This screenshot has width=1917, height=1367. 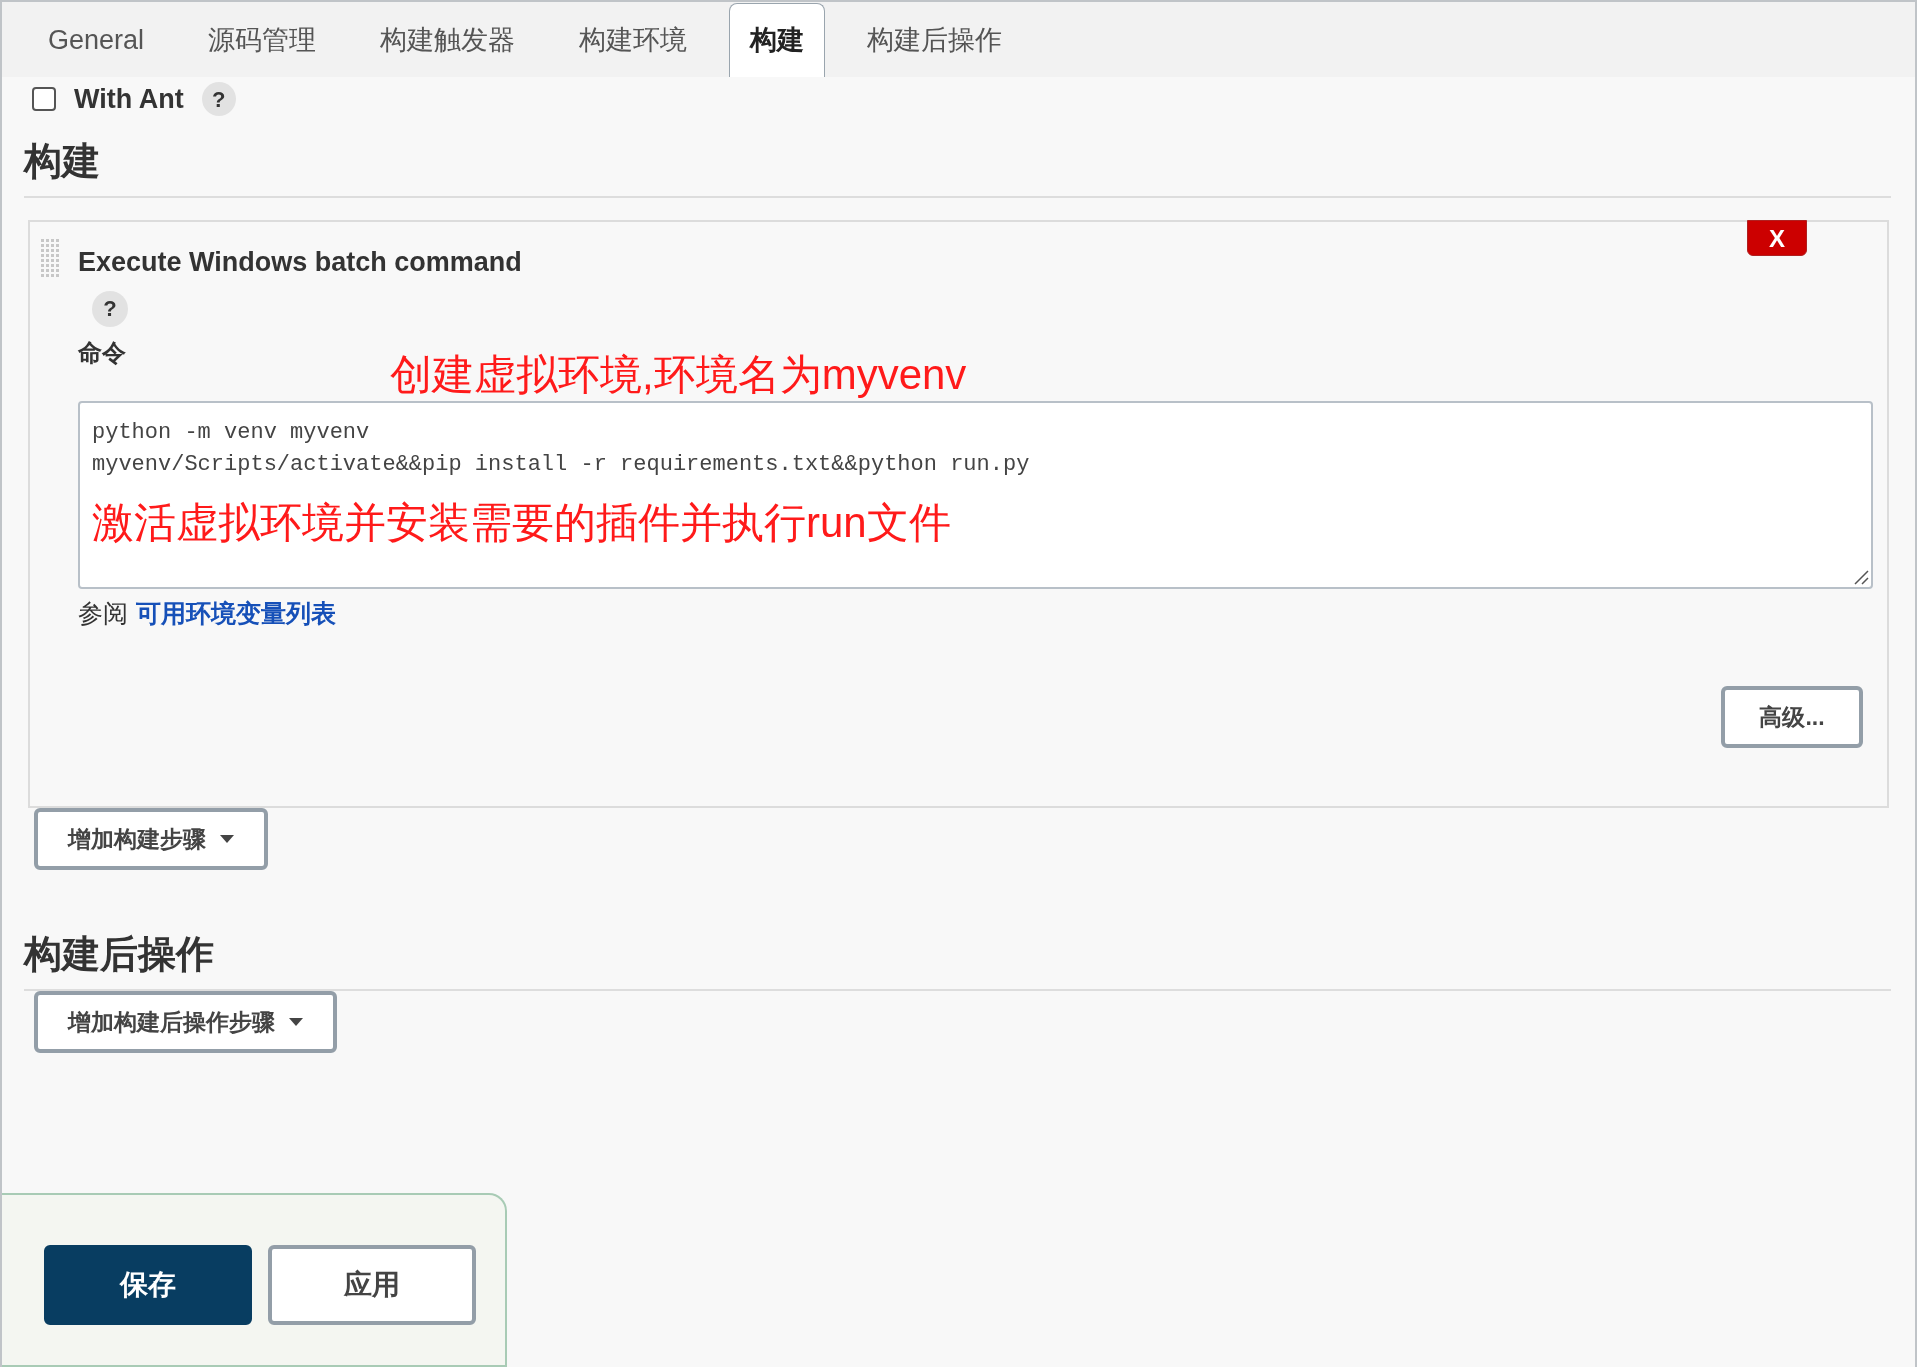 What do you see at coordinates (44, 99) in the screenshot?
I see `checkbox` at bounding box center [44, 99].